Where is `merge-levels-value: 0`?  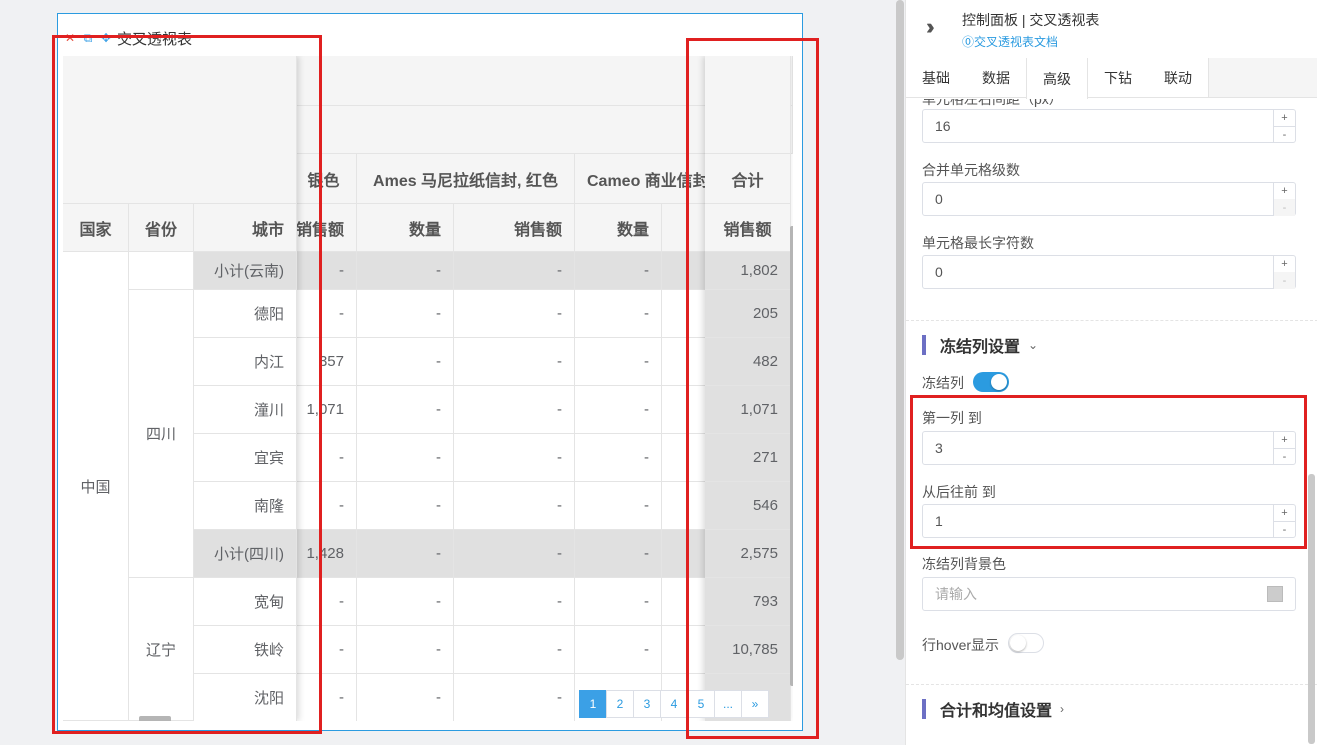 merge-levels-value: 0 is located at coordinates (939, 199).